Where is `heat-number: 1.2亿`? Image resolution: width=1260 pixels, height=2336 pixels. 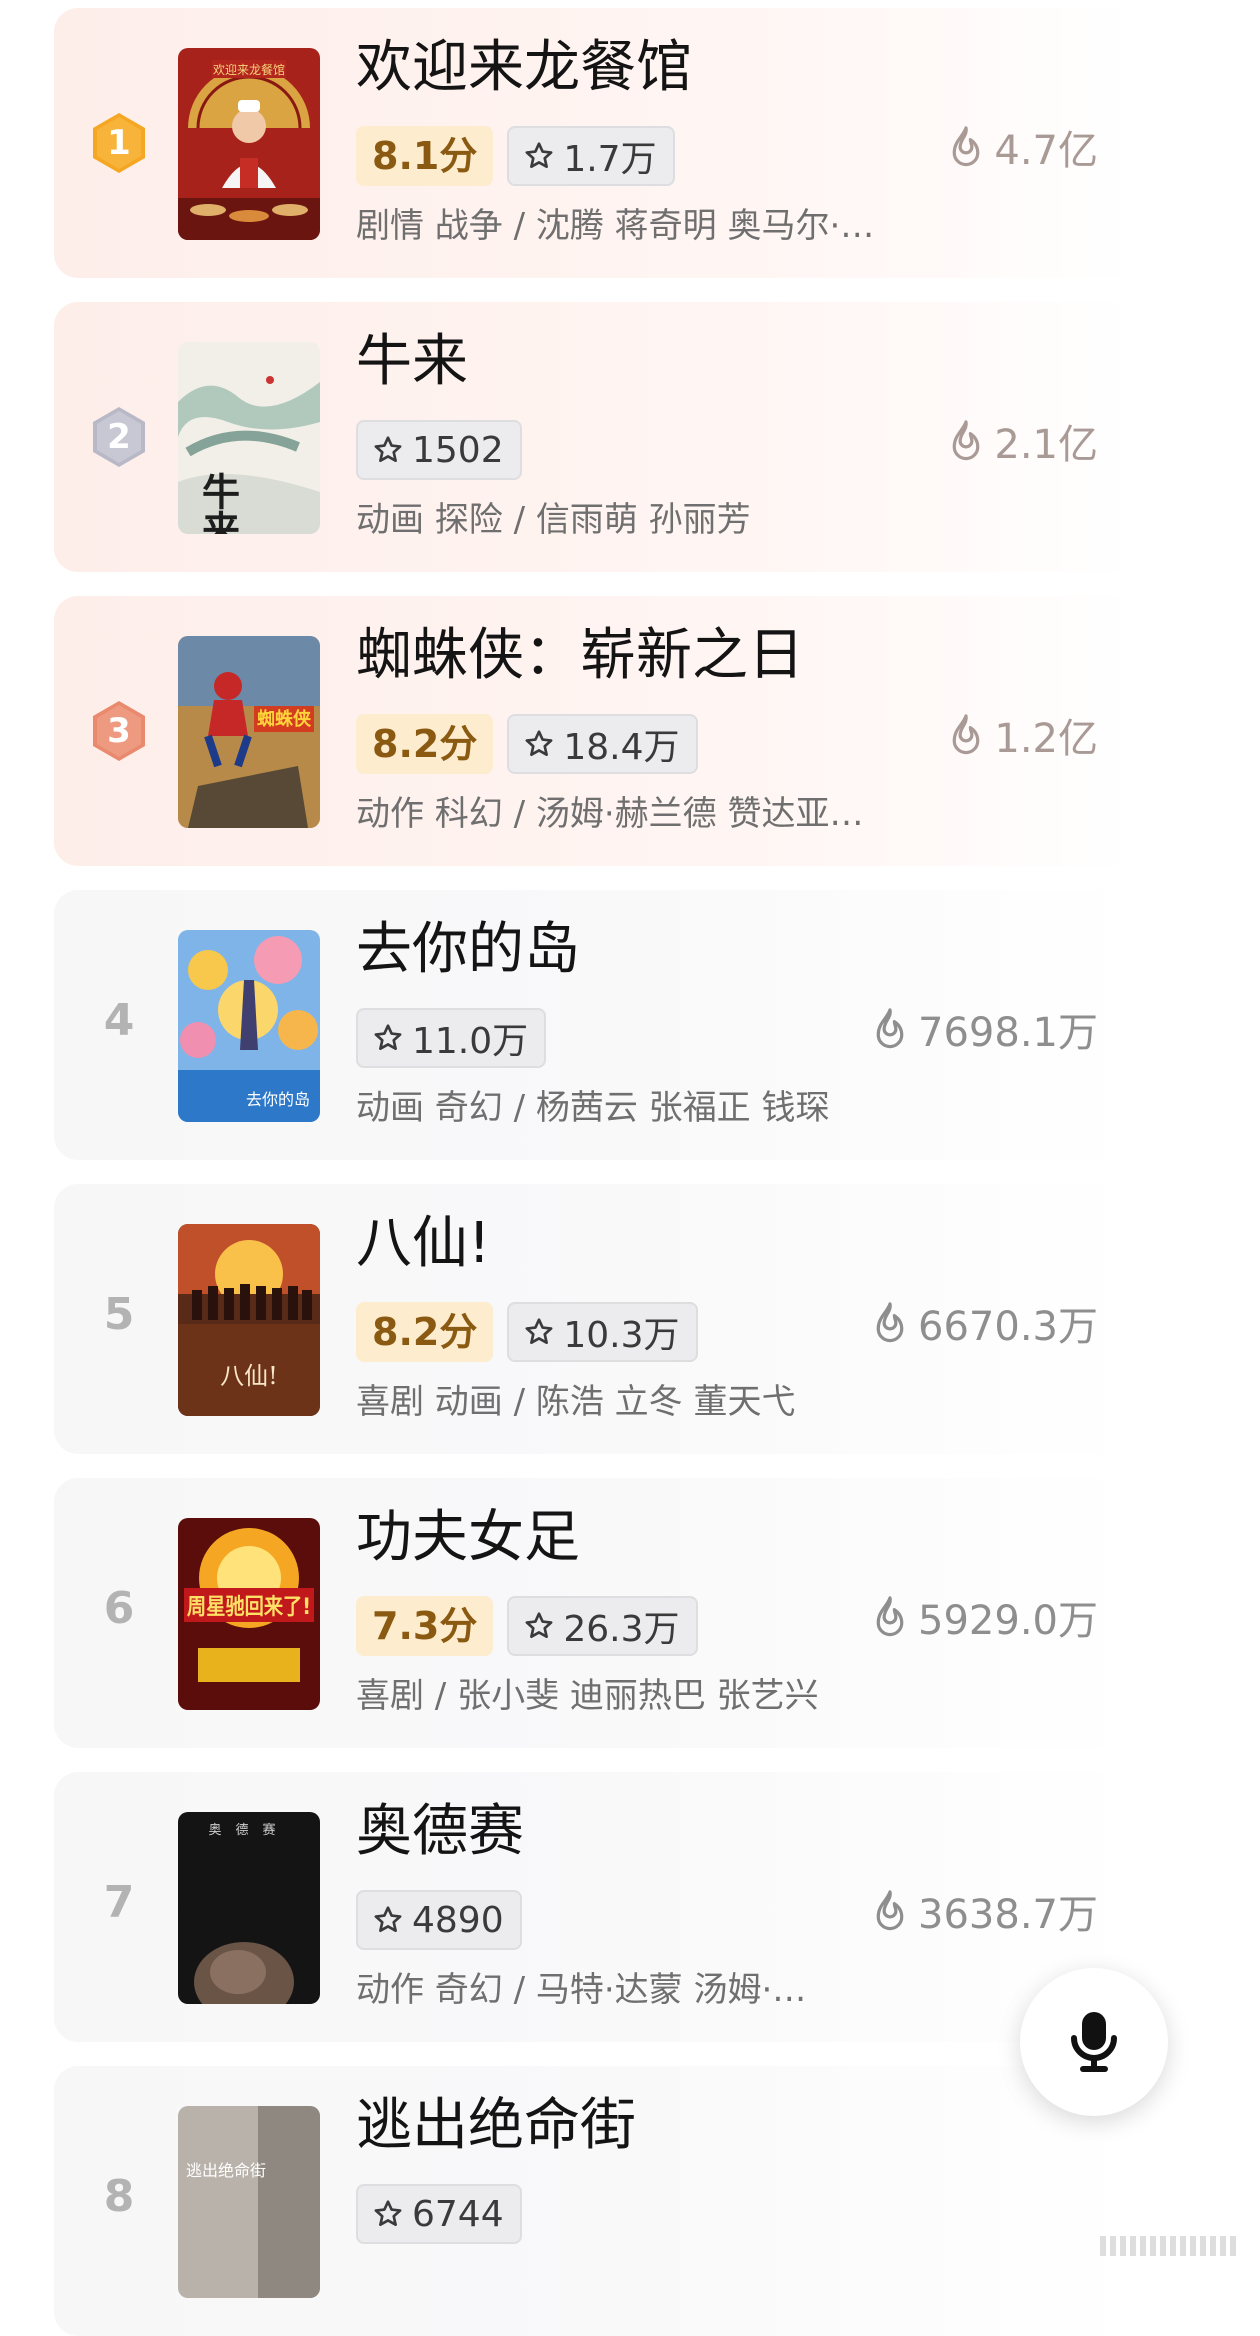
heat-number: 1.2亿 is located at coordinates (1046, 739).